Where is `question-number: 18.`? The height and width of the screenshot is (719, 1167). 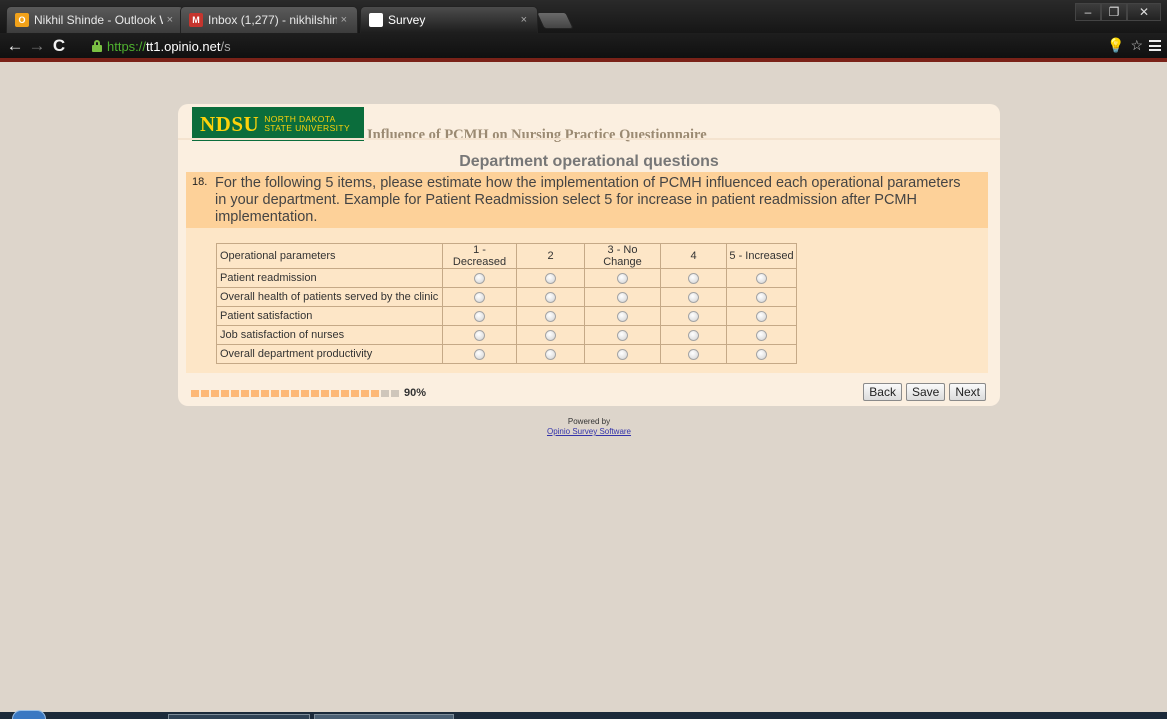
question-number: 18. is located at coordinates (200, 182).